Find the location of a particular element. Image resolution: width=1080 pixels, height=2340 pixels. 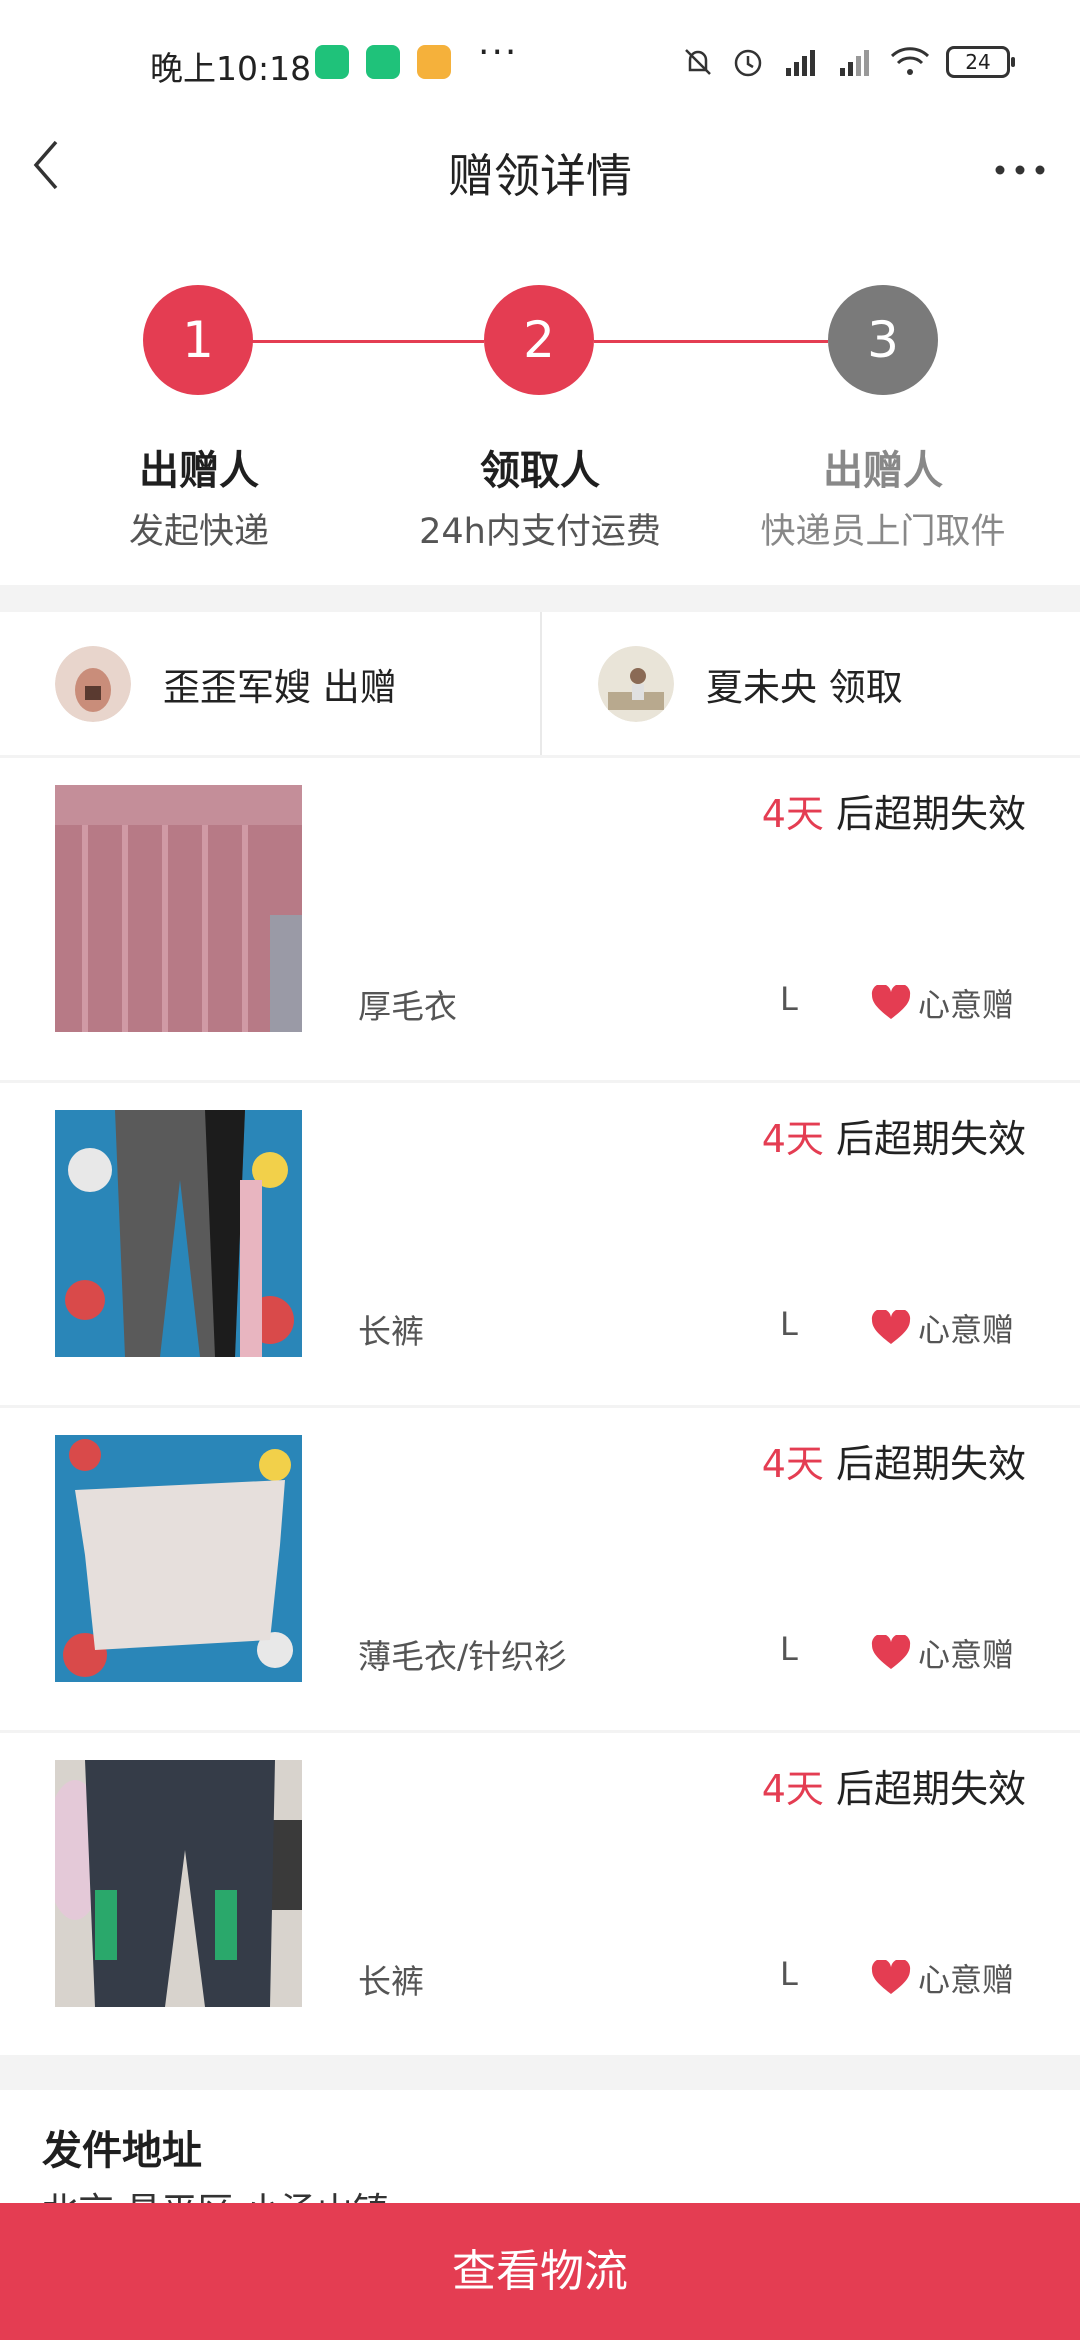

battery-icon: 24 is located at coordinates (980, 62).